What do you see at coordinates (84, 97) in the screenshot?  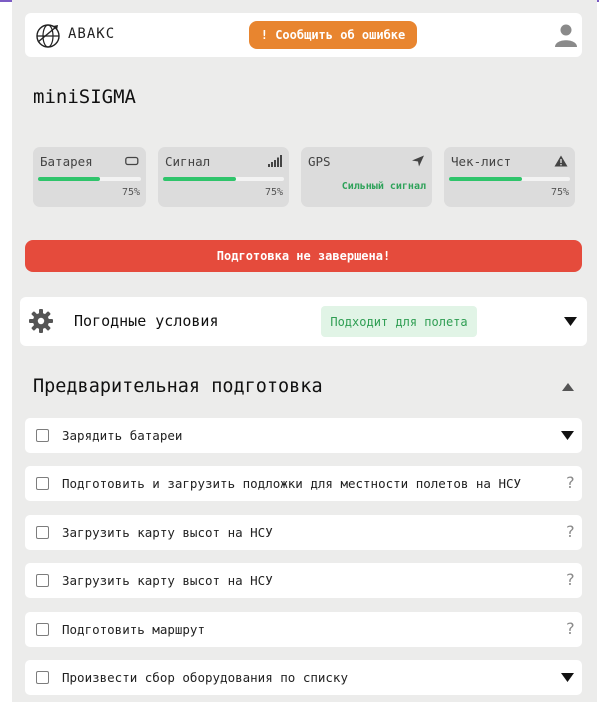 I see `page-title: miniSIGMA` at bounding box center [84, 97].